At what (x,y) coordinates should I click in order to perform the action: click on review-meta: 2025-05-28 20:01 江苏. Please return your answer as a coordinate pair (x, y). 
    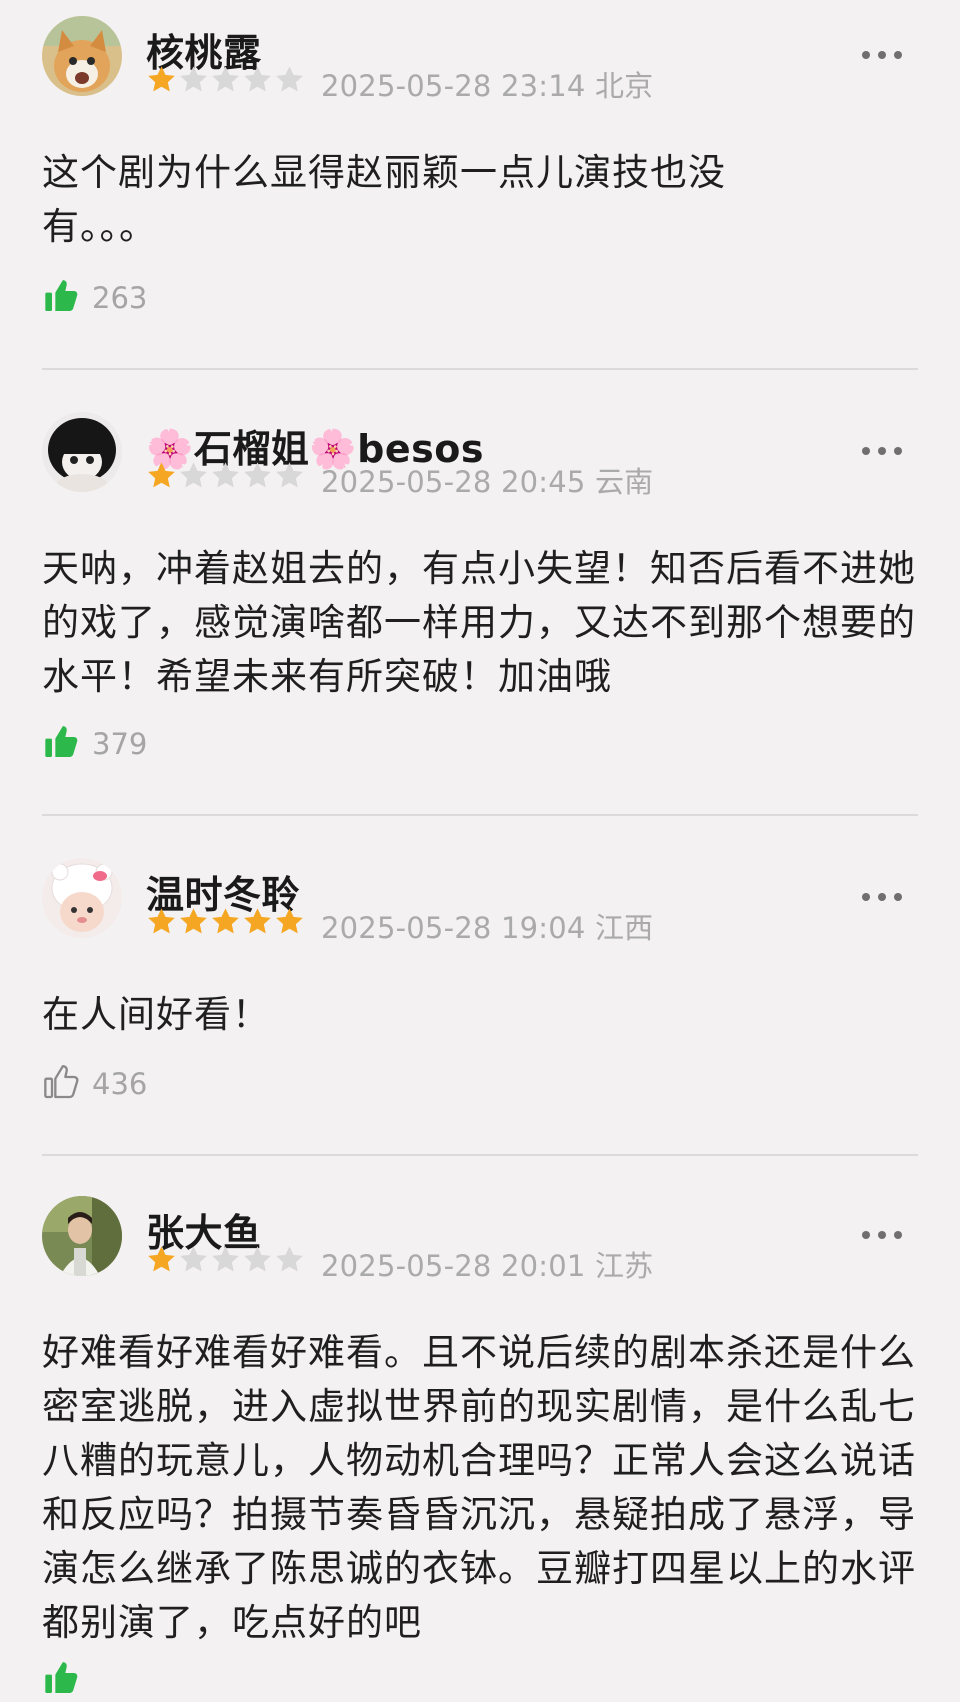
    Looking at the image, I should click on (487, 1264).